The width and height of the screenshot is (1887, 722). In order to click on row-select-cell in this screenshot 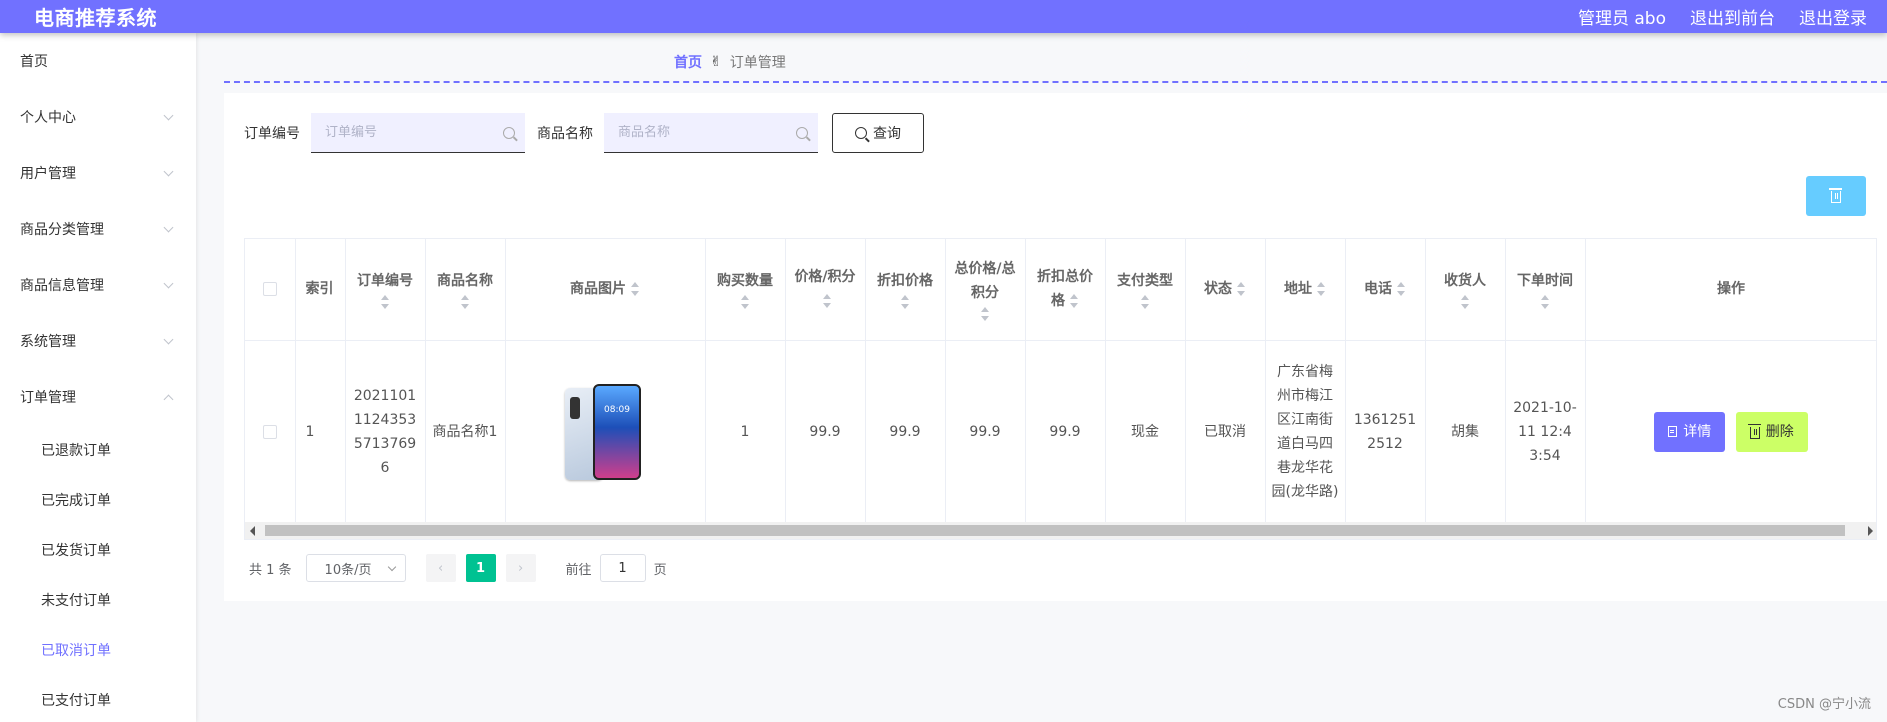, I will do `click(270, 432)`.